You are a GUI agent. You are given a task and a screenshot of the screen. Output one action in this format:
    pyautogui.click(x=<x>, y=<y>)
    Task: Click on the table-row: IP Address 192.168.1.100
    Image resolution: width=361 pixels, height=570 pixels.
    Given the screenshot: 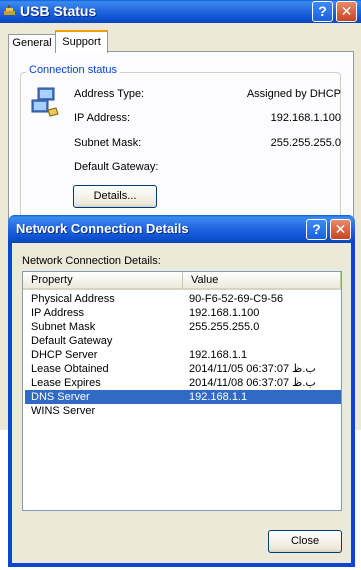 What is the action you would take?
    pyautogui.click(x=183, y=313)
    